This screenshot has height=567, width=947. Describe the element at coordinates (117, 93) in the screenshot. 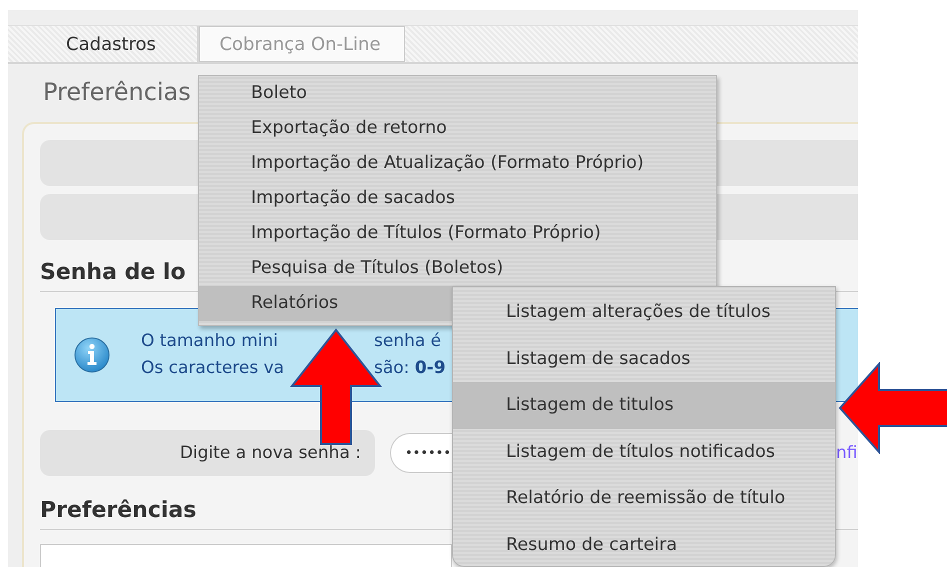

I see `page-title: Preferências` at that location.